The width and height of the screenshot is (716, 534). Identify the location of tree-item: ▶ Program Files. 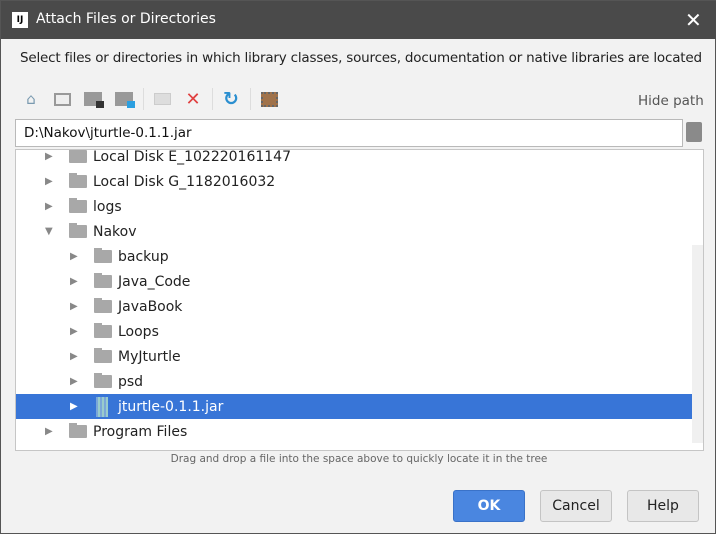
(354, 431).